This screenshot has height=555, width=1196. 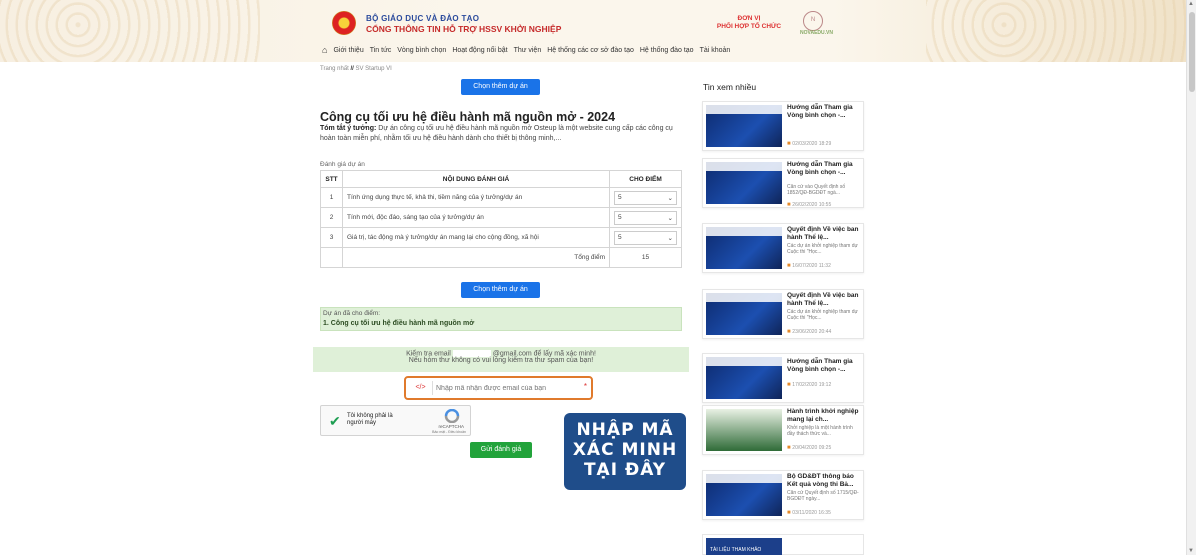 I want to click on scroll-down-icon: ▼, so click(x=1191, y=551).